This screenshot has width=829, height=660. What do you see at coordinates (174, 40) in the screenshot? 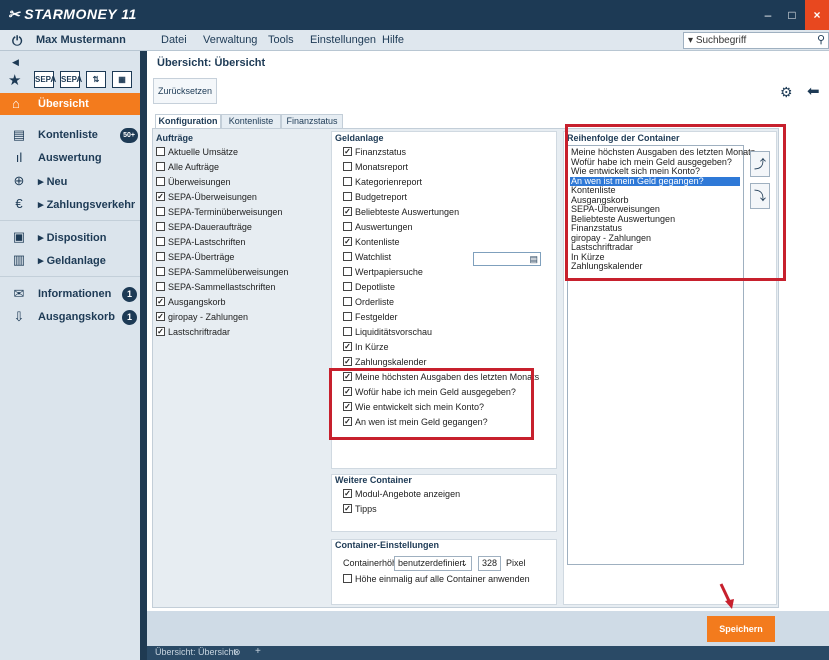
I see `menu-datei: Datei` at bounding box center [174, 40].